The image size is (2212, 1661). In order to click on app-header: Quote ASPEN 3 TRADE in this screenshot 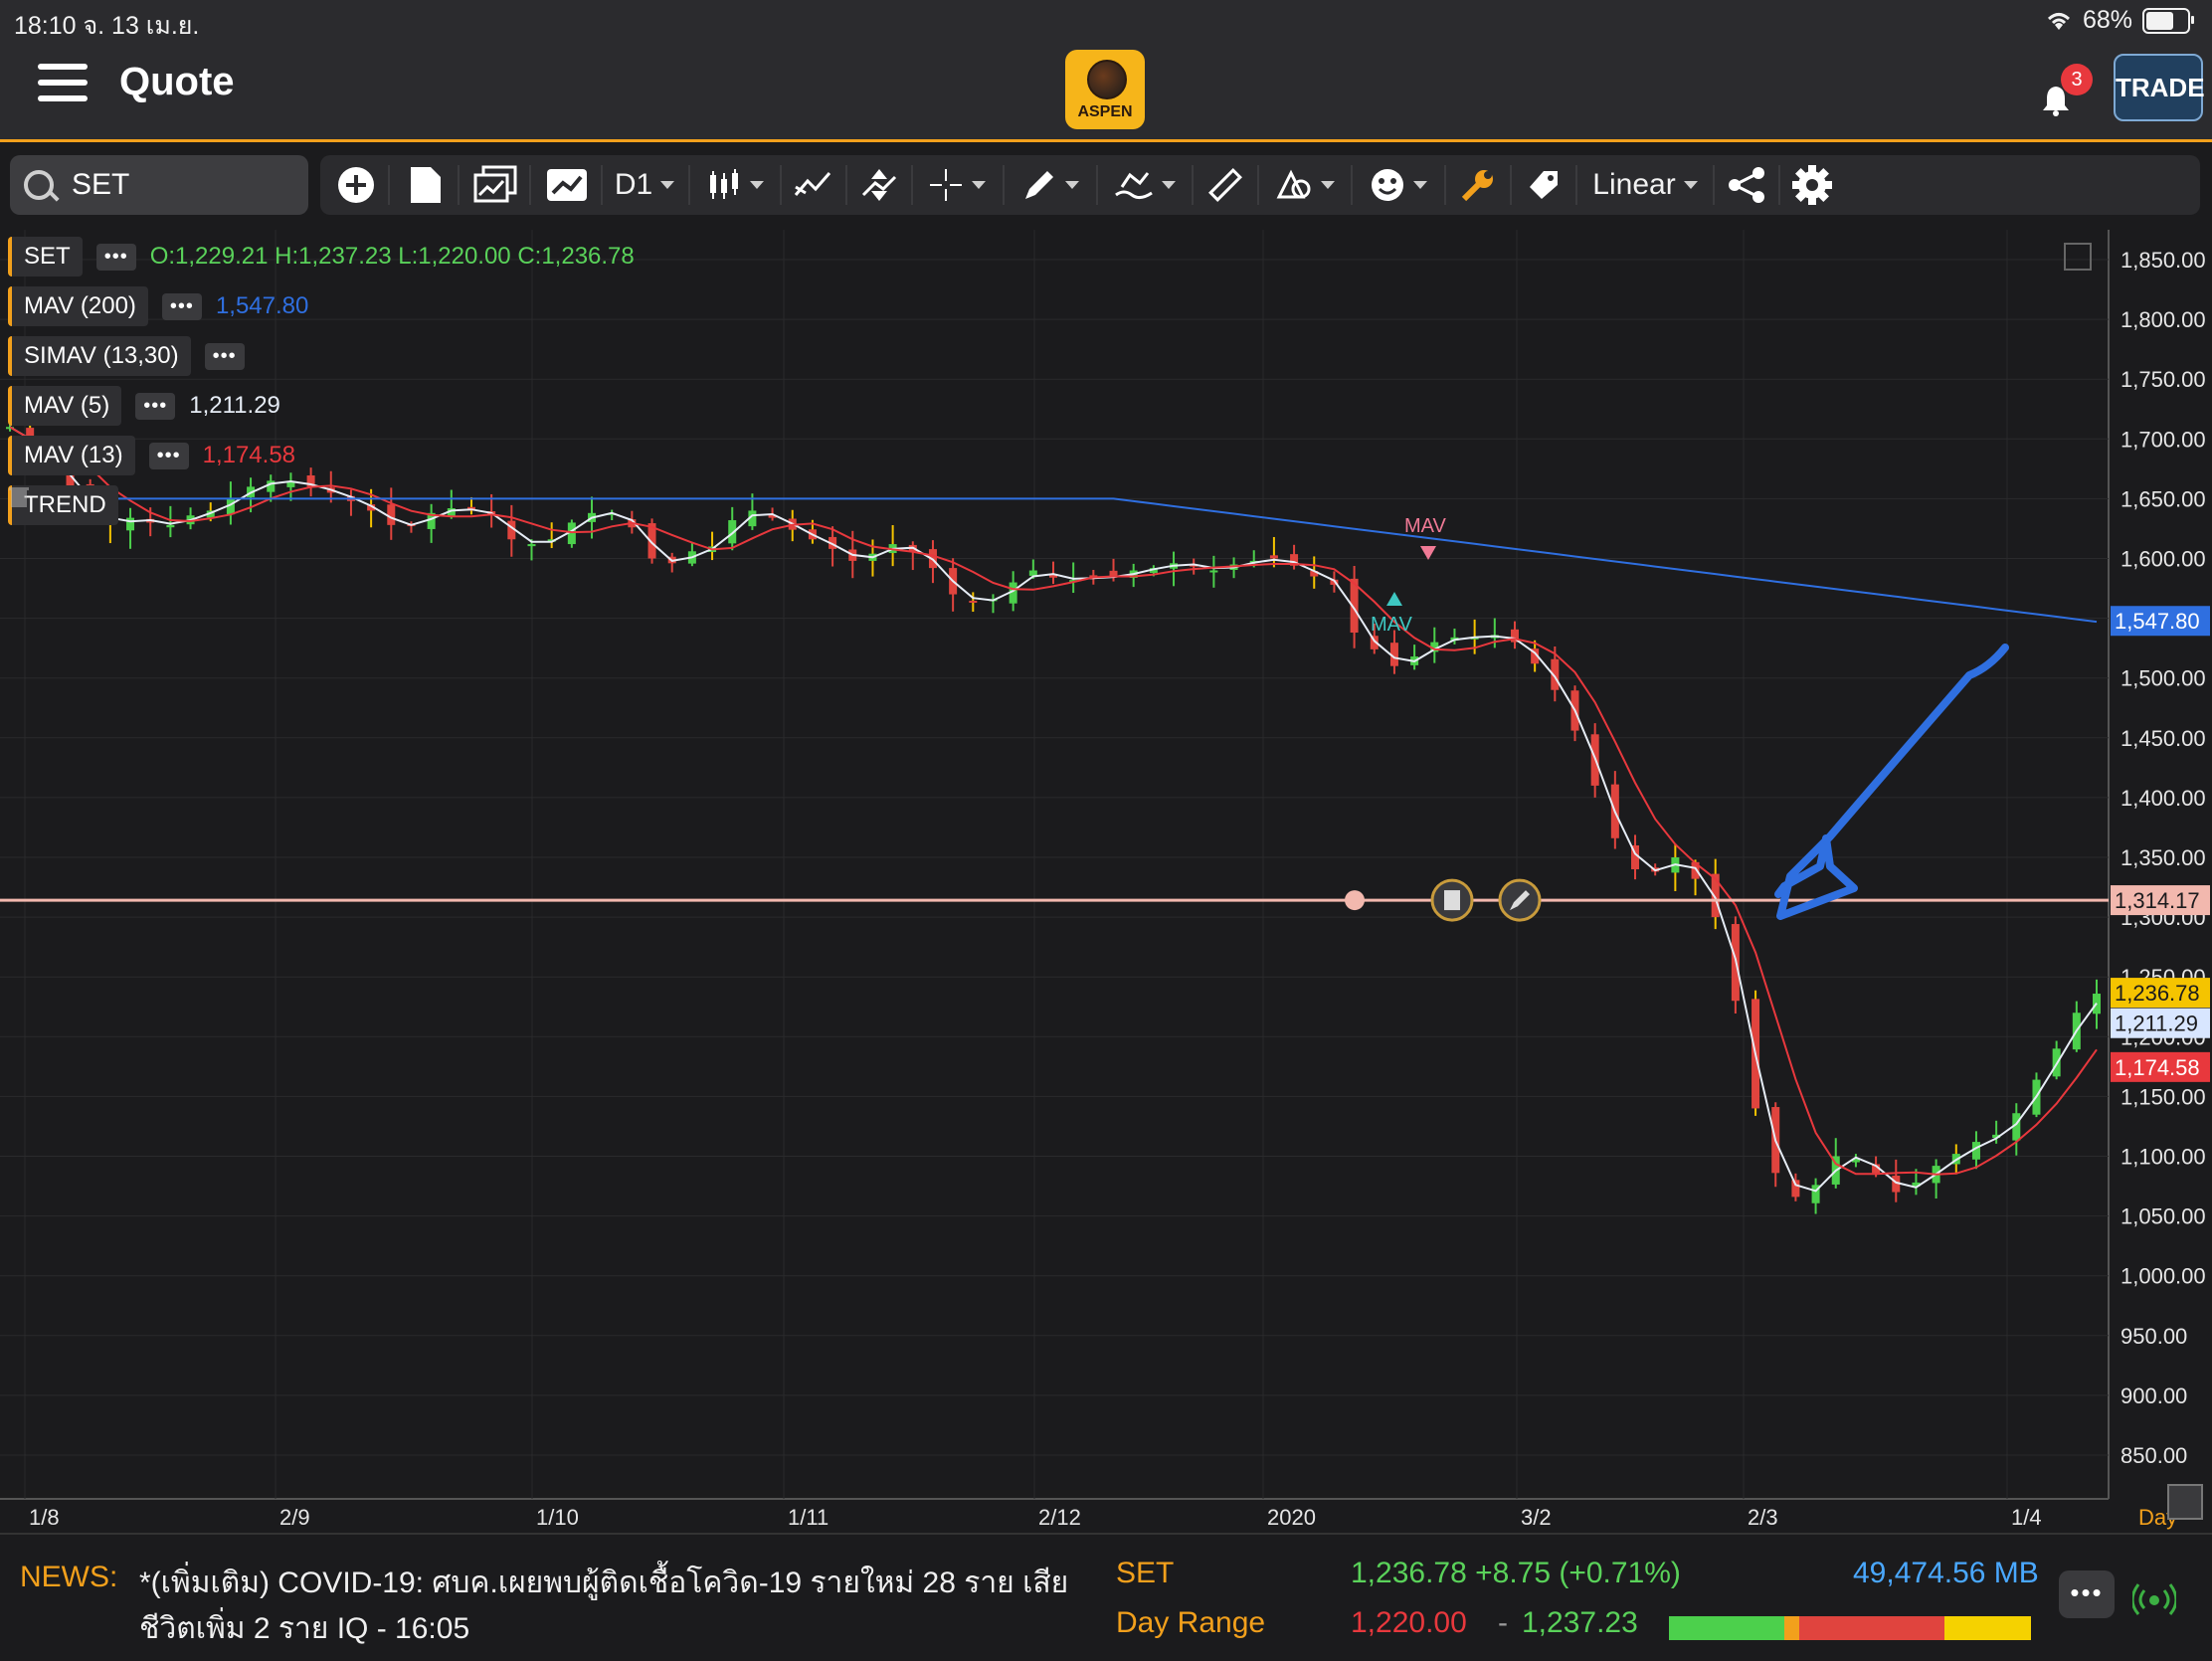, I will do `click(1106, 91)`.